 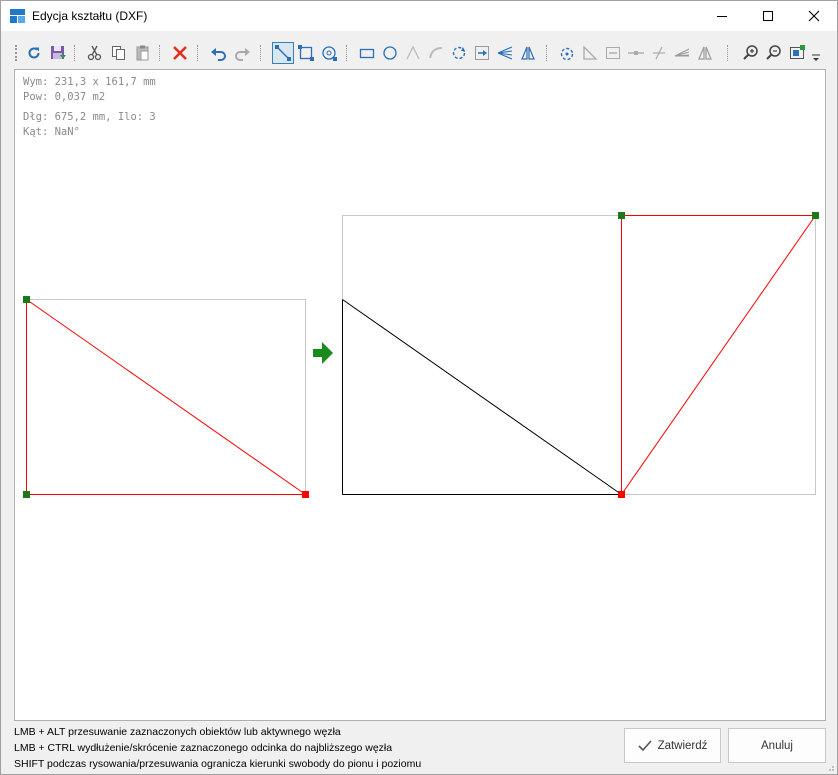 I want to click on confirm-label: Zatwierdź, so click(x=682, y=745).